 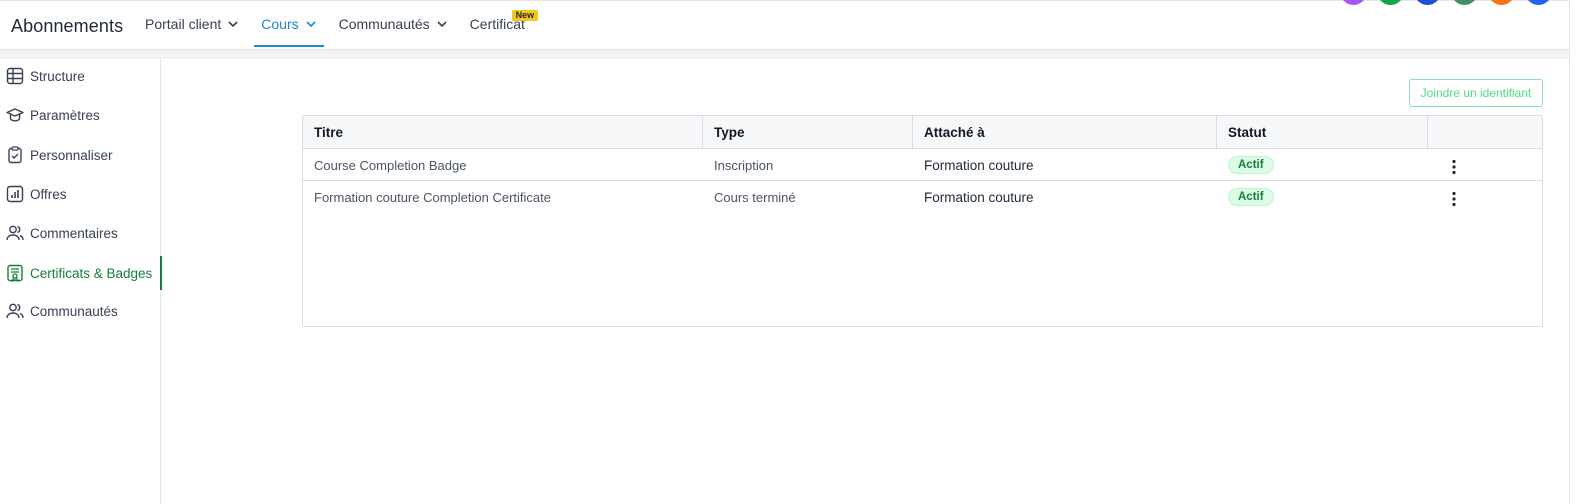 What do you see at coordinates (784, 54) in the screenshot?
I see `header-divider` at bounding box center [784, 54].